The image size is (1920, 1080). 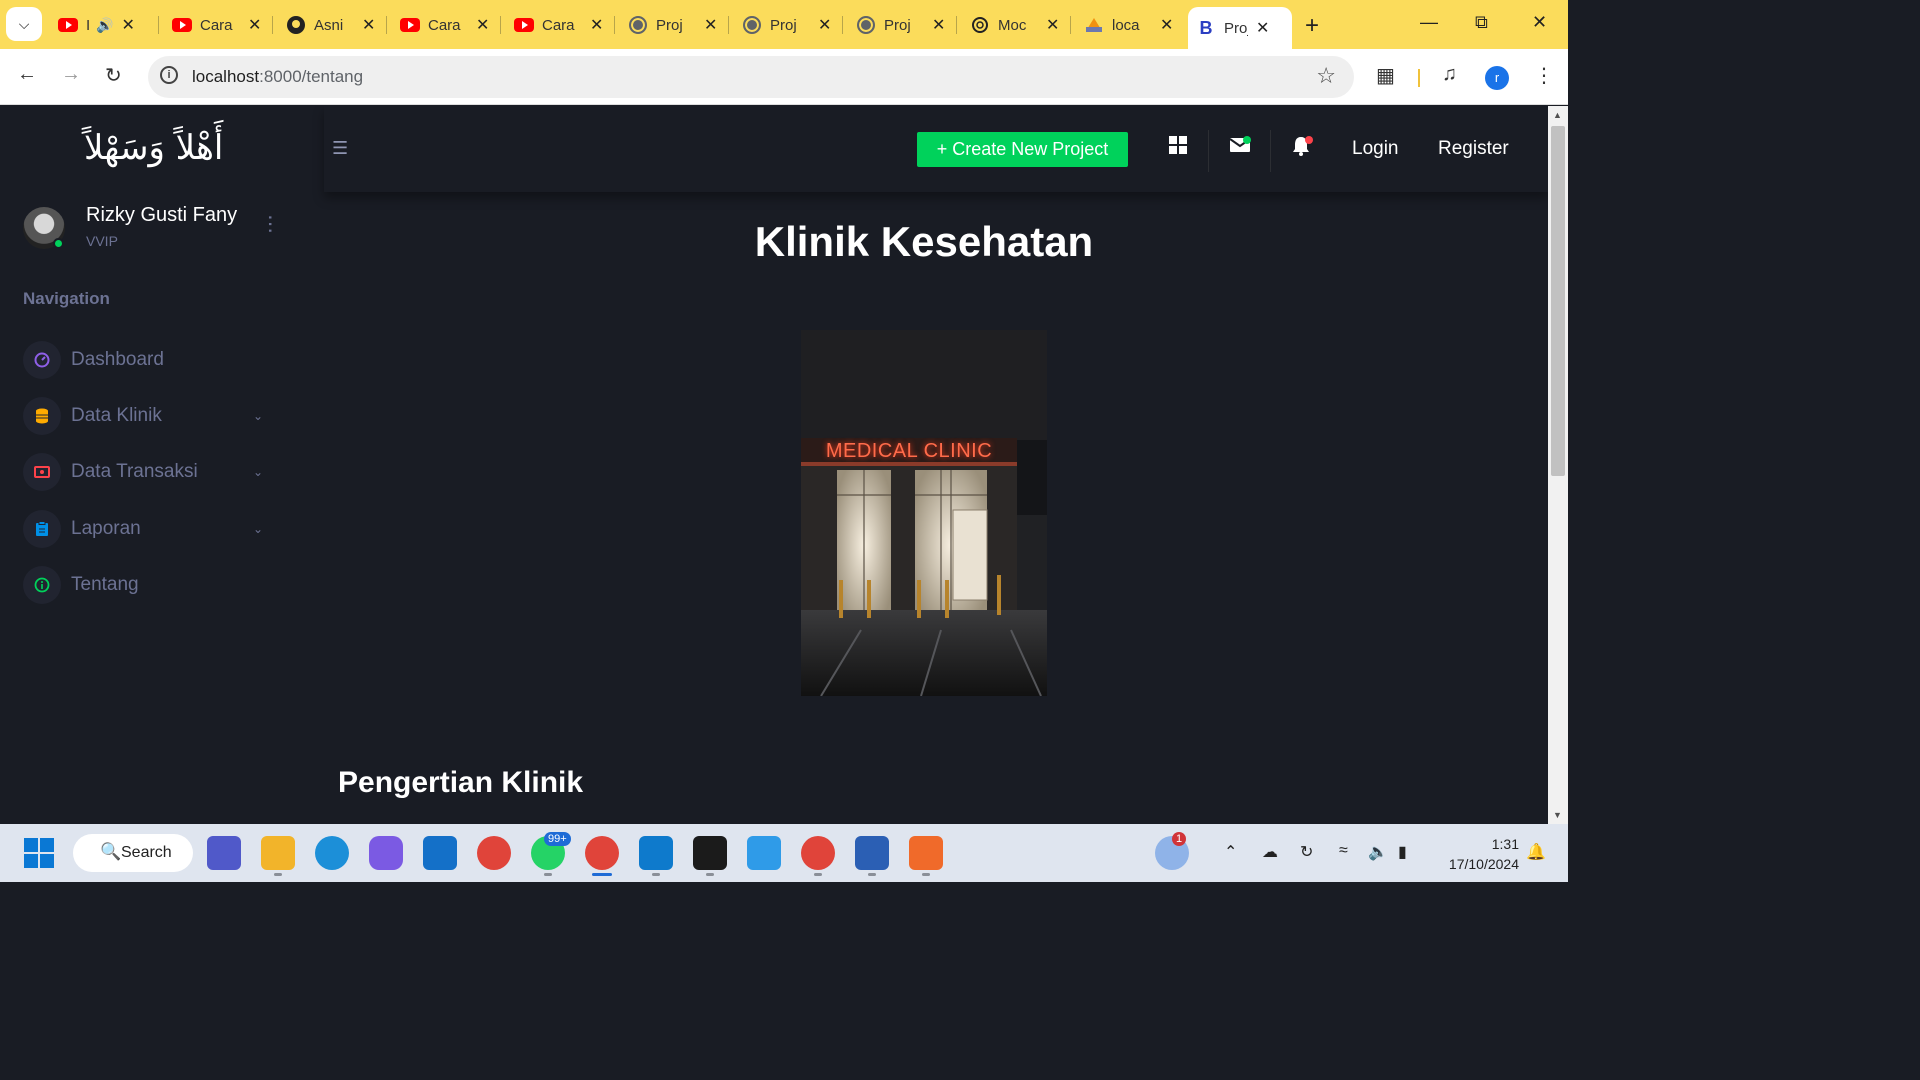 I want to click on medical-clinic-sign: MEDICAL CLINIC, so click(x=909, y=451).